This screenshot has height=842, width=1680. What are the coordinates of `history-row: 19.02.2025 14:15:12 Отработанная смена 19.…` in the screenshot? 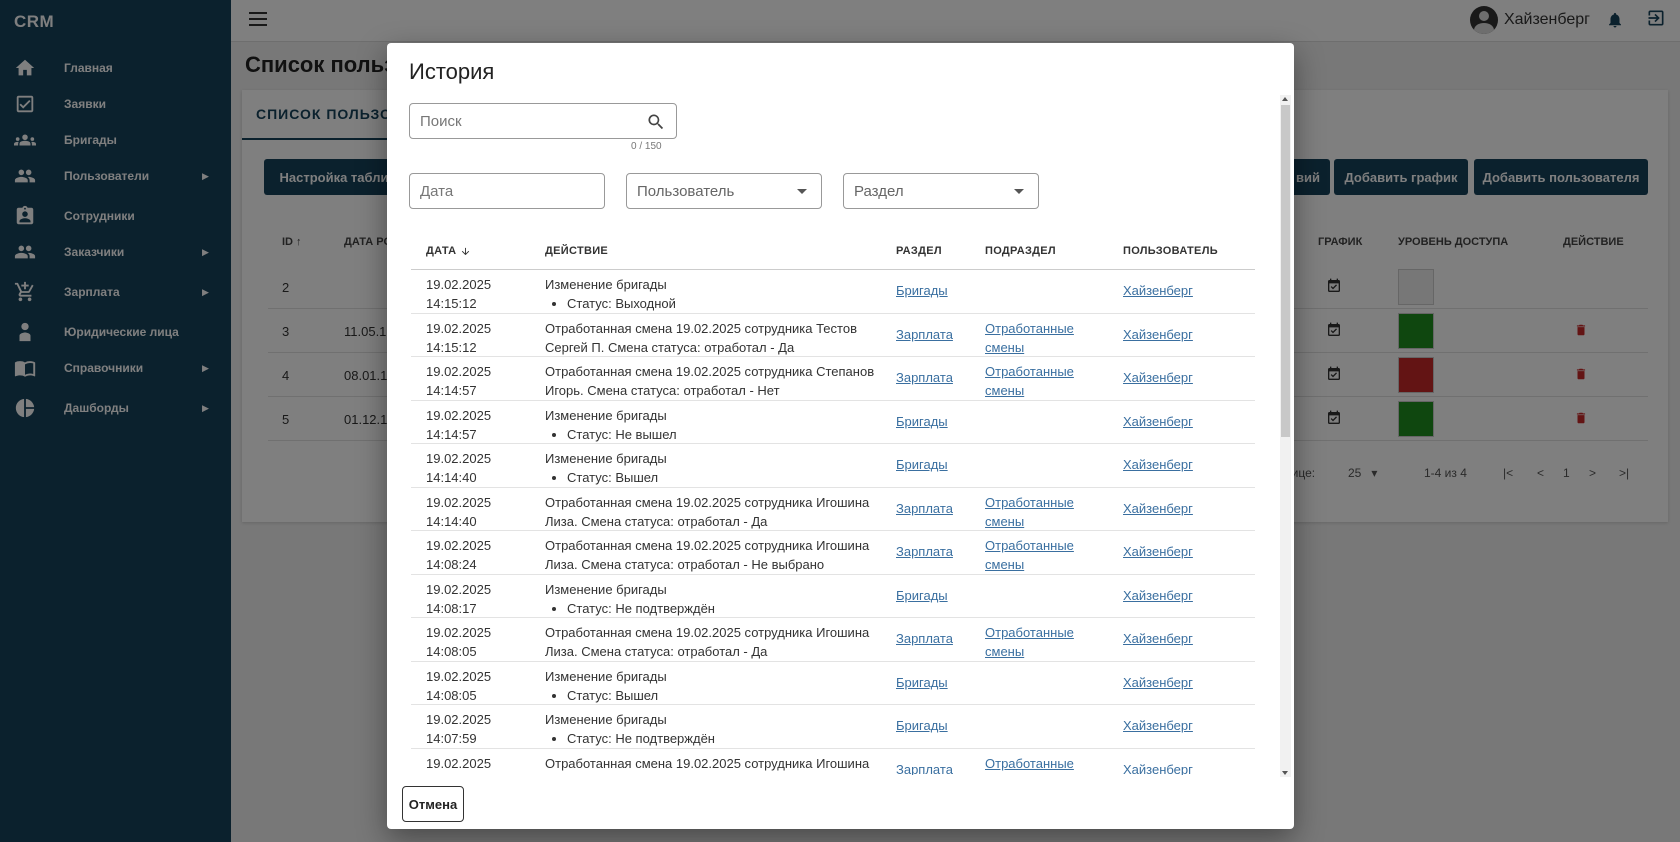 It's located at (833, 335).